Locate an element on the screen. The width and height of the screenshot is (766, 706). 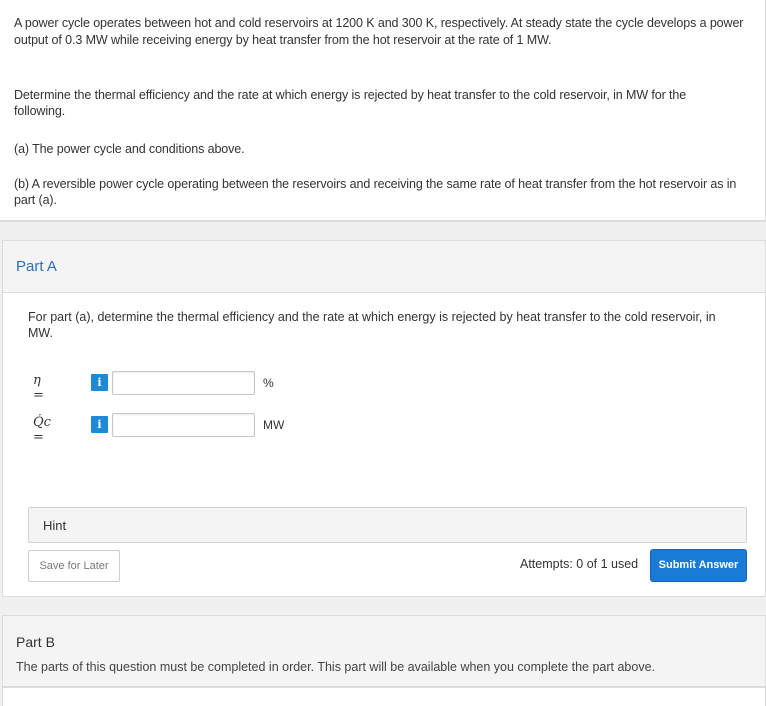
heat-rejected-unit: MW is located at coordinates (274, 425).